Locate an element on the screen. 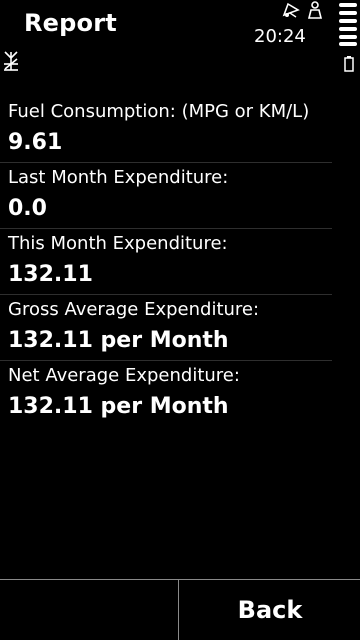  back-button: Back is located at coordinates (270, 610).